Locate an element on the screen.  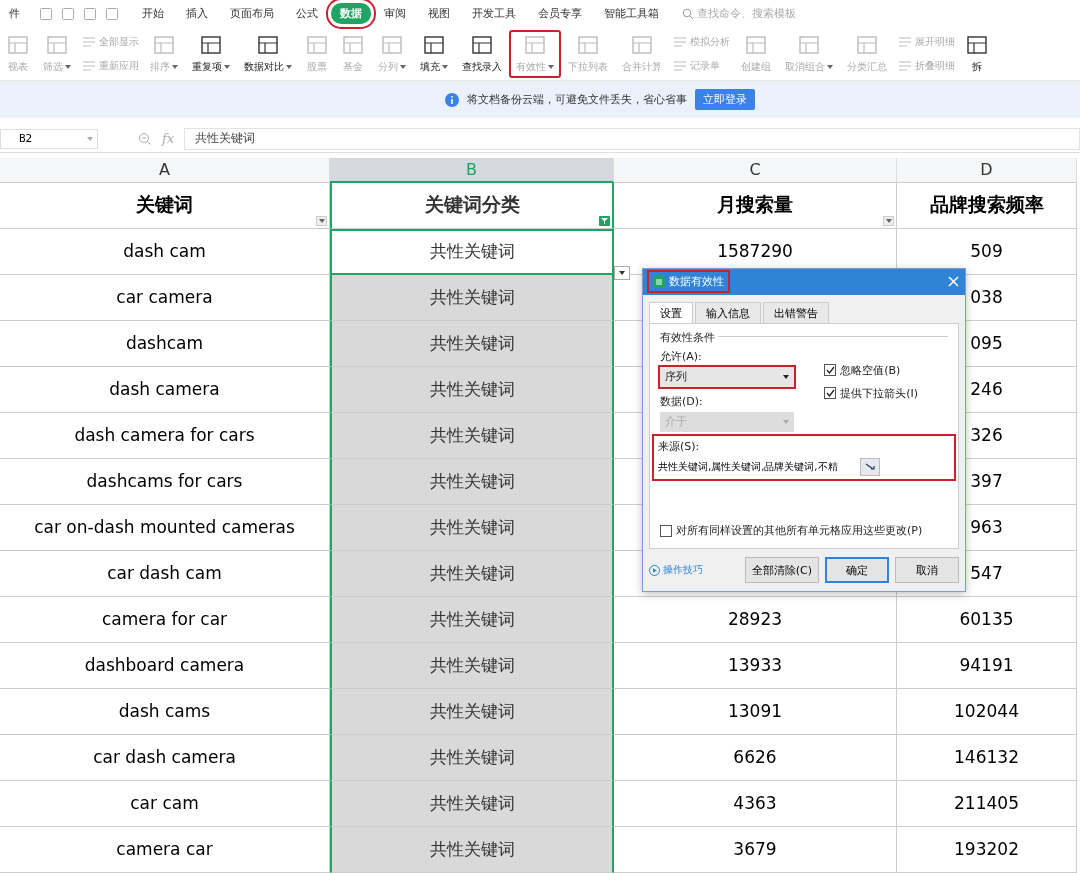
menu-tab: 页面布局 is located at coordinates (252, 14).